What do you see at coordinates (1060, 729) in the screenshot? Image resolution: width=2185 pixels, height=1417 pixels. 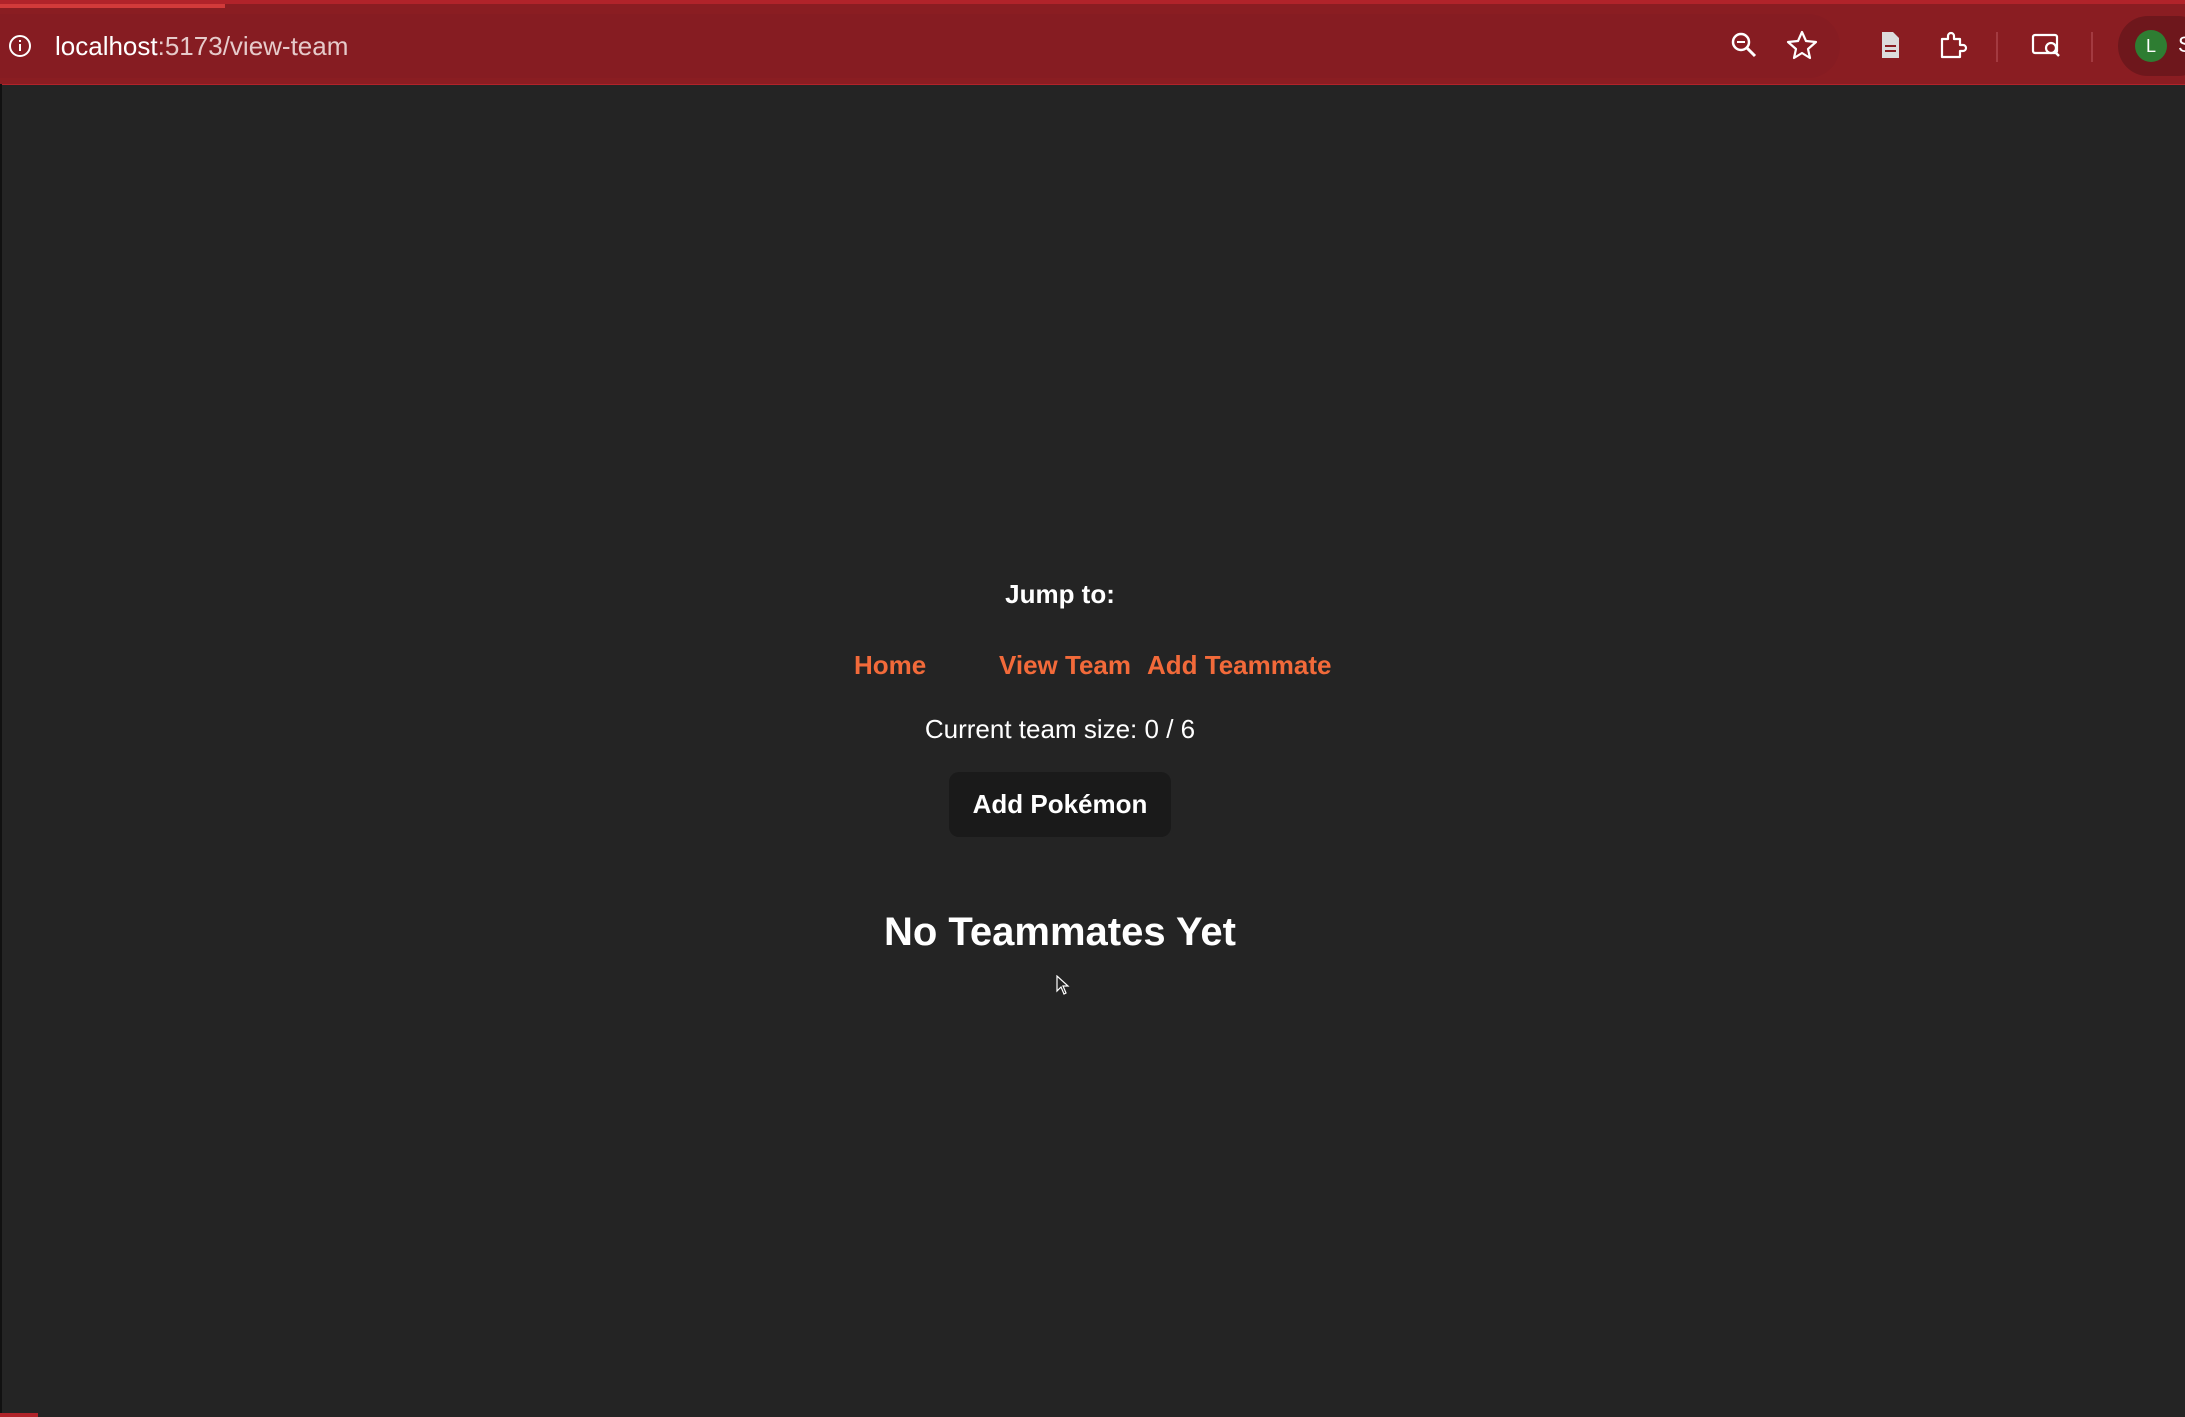 I see `team-size-text: Current team size: 0 / 6` at bounding box center [1060, 729].